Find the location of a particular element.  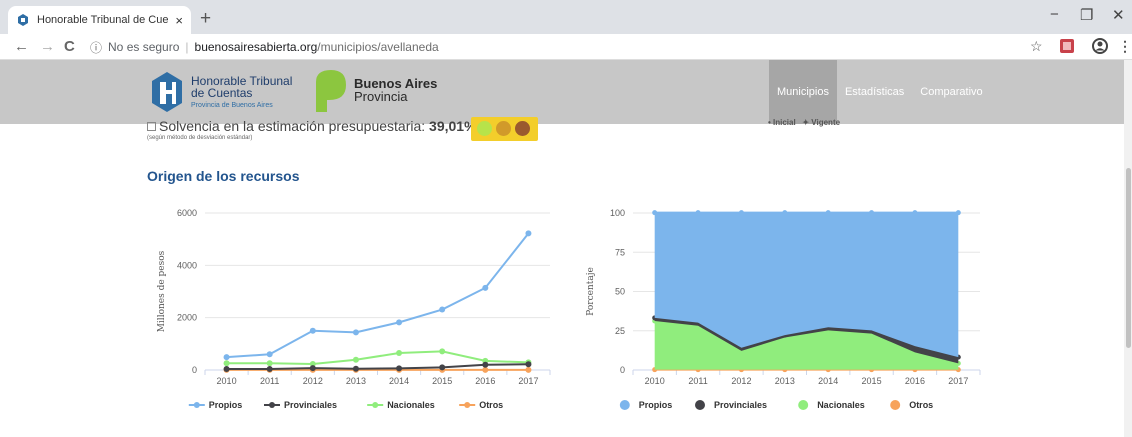

x-tick-label: 2013 is located at coordinates (356, 381).